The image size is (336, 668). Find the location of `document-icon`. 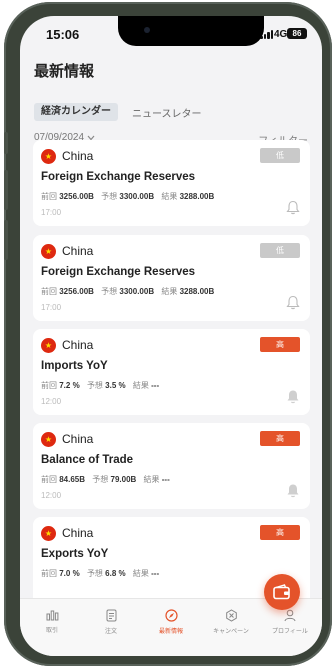

document-icon is located at coordinates (111, 615).